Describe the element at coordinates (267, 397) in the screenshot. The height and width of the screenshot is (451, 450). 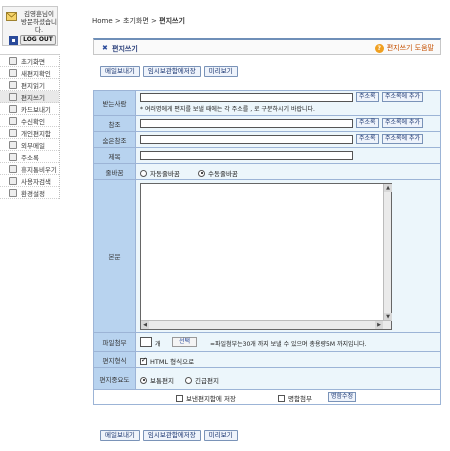
I see `extra-options-row: 보낸편지함에 저장 명함첨부 명함수정` at that location.